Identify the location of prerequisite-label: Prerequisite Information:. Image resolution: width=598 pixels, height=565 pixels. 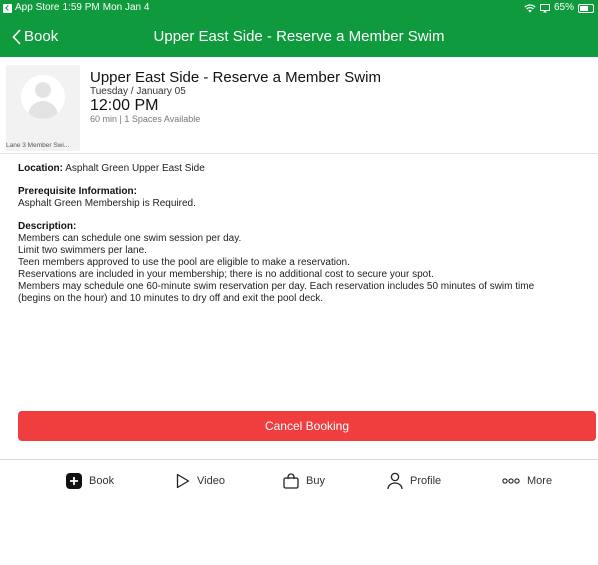
(77, 191).